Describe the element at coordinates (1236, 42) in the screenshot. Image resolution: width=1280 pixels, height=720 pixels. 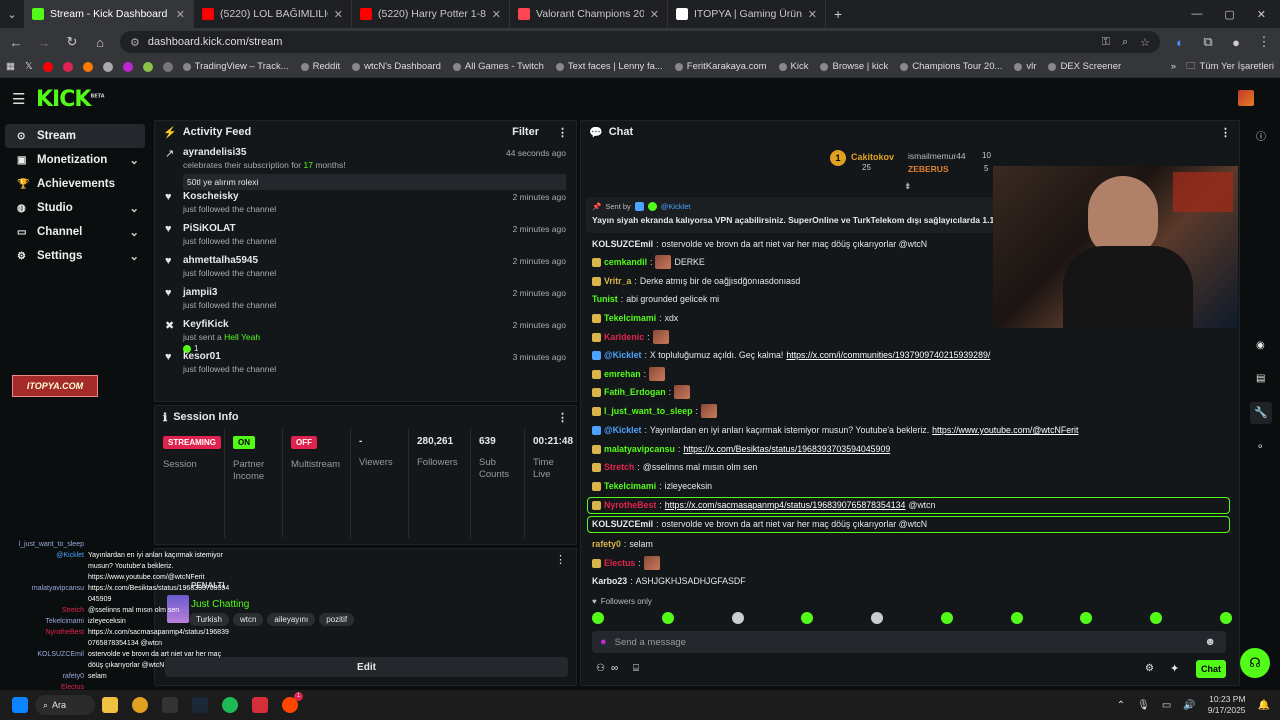
I see `profile-avatar-icon: ●` at that location.